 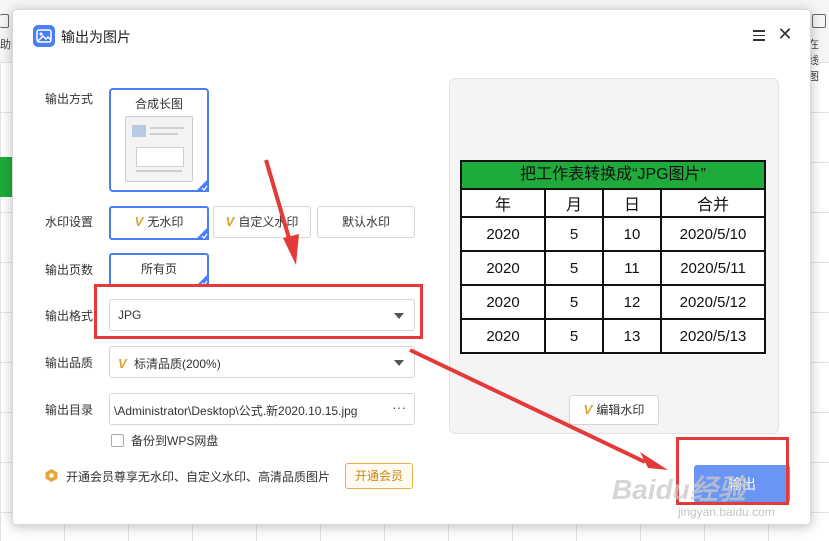 What do you see at coordinates (726, 512) in the screenshot?
I see `baidu-watermark-url: jingyan.baidu.com` at bounding box center [726, 512].